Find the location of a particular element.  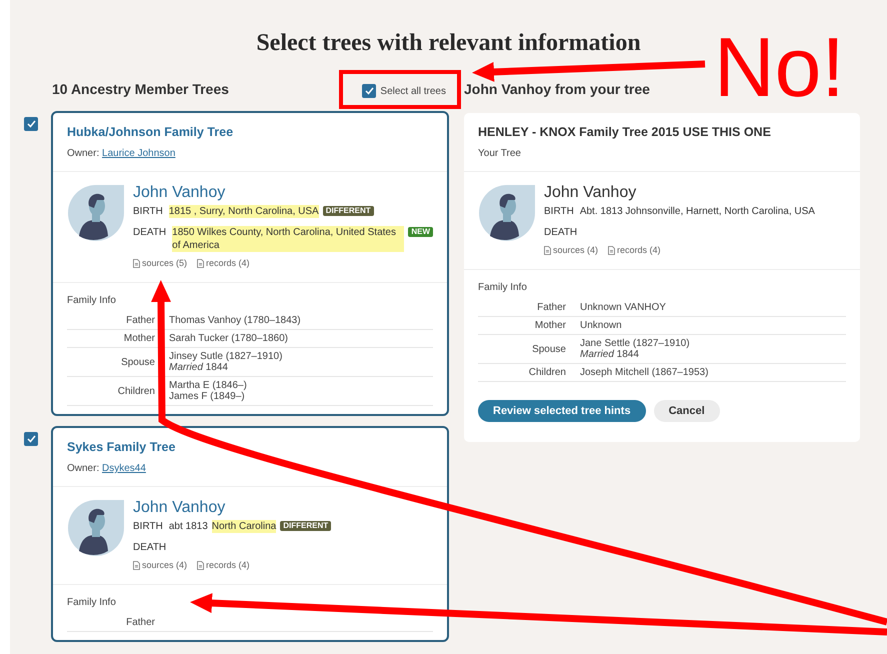

relative-text: Unknown is located at coordinates (601, 325).